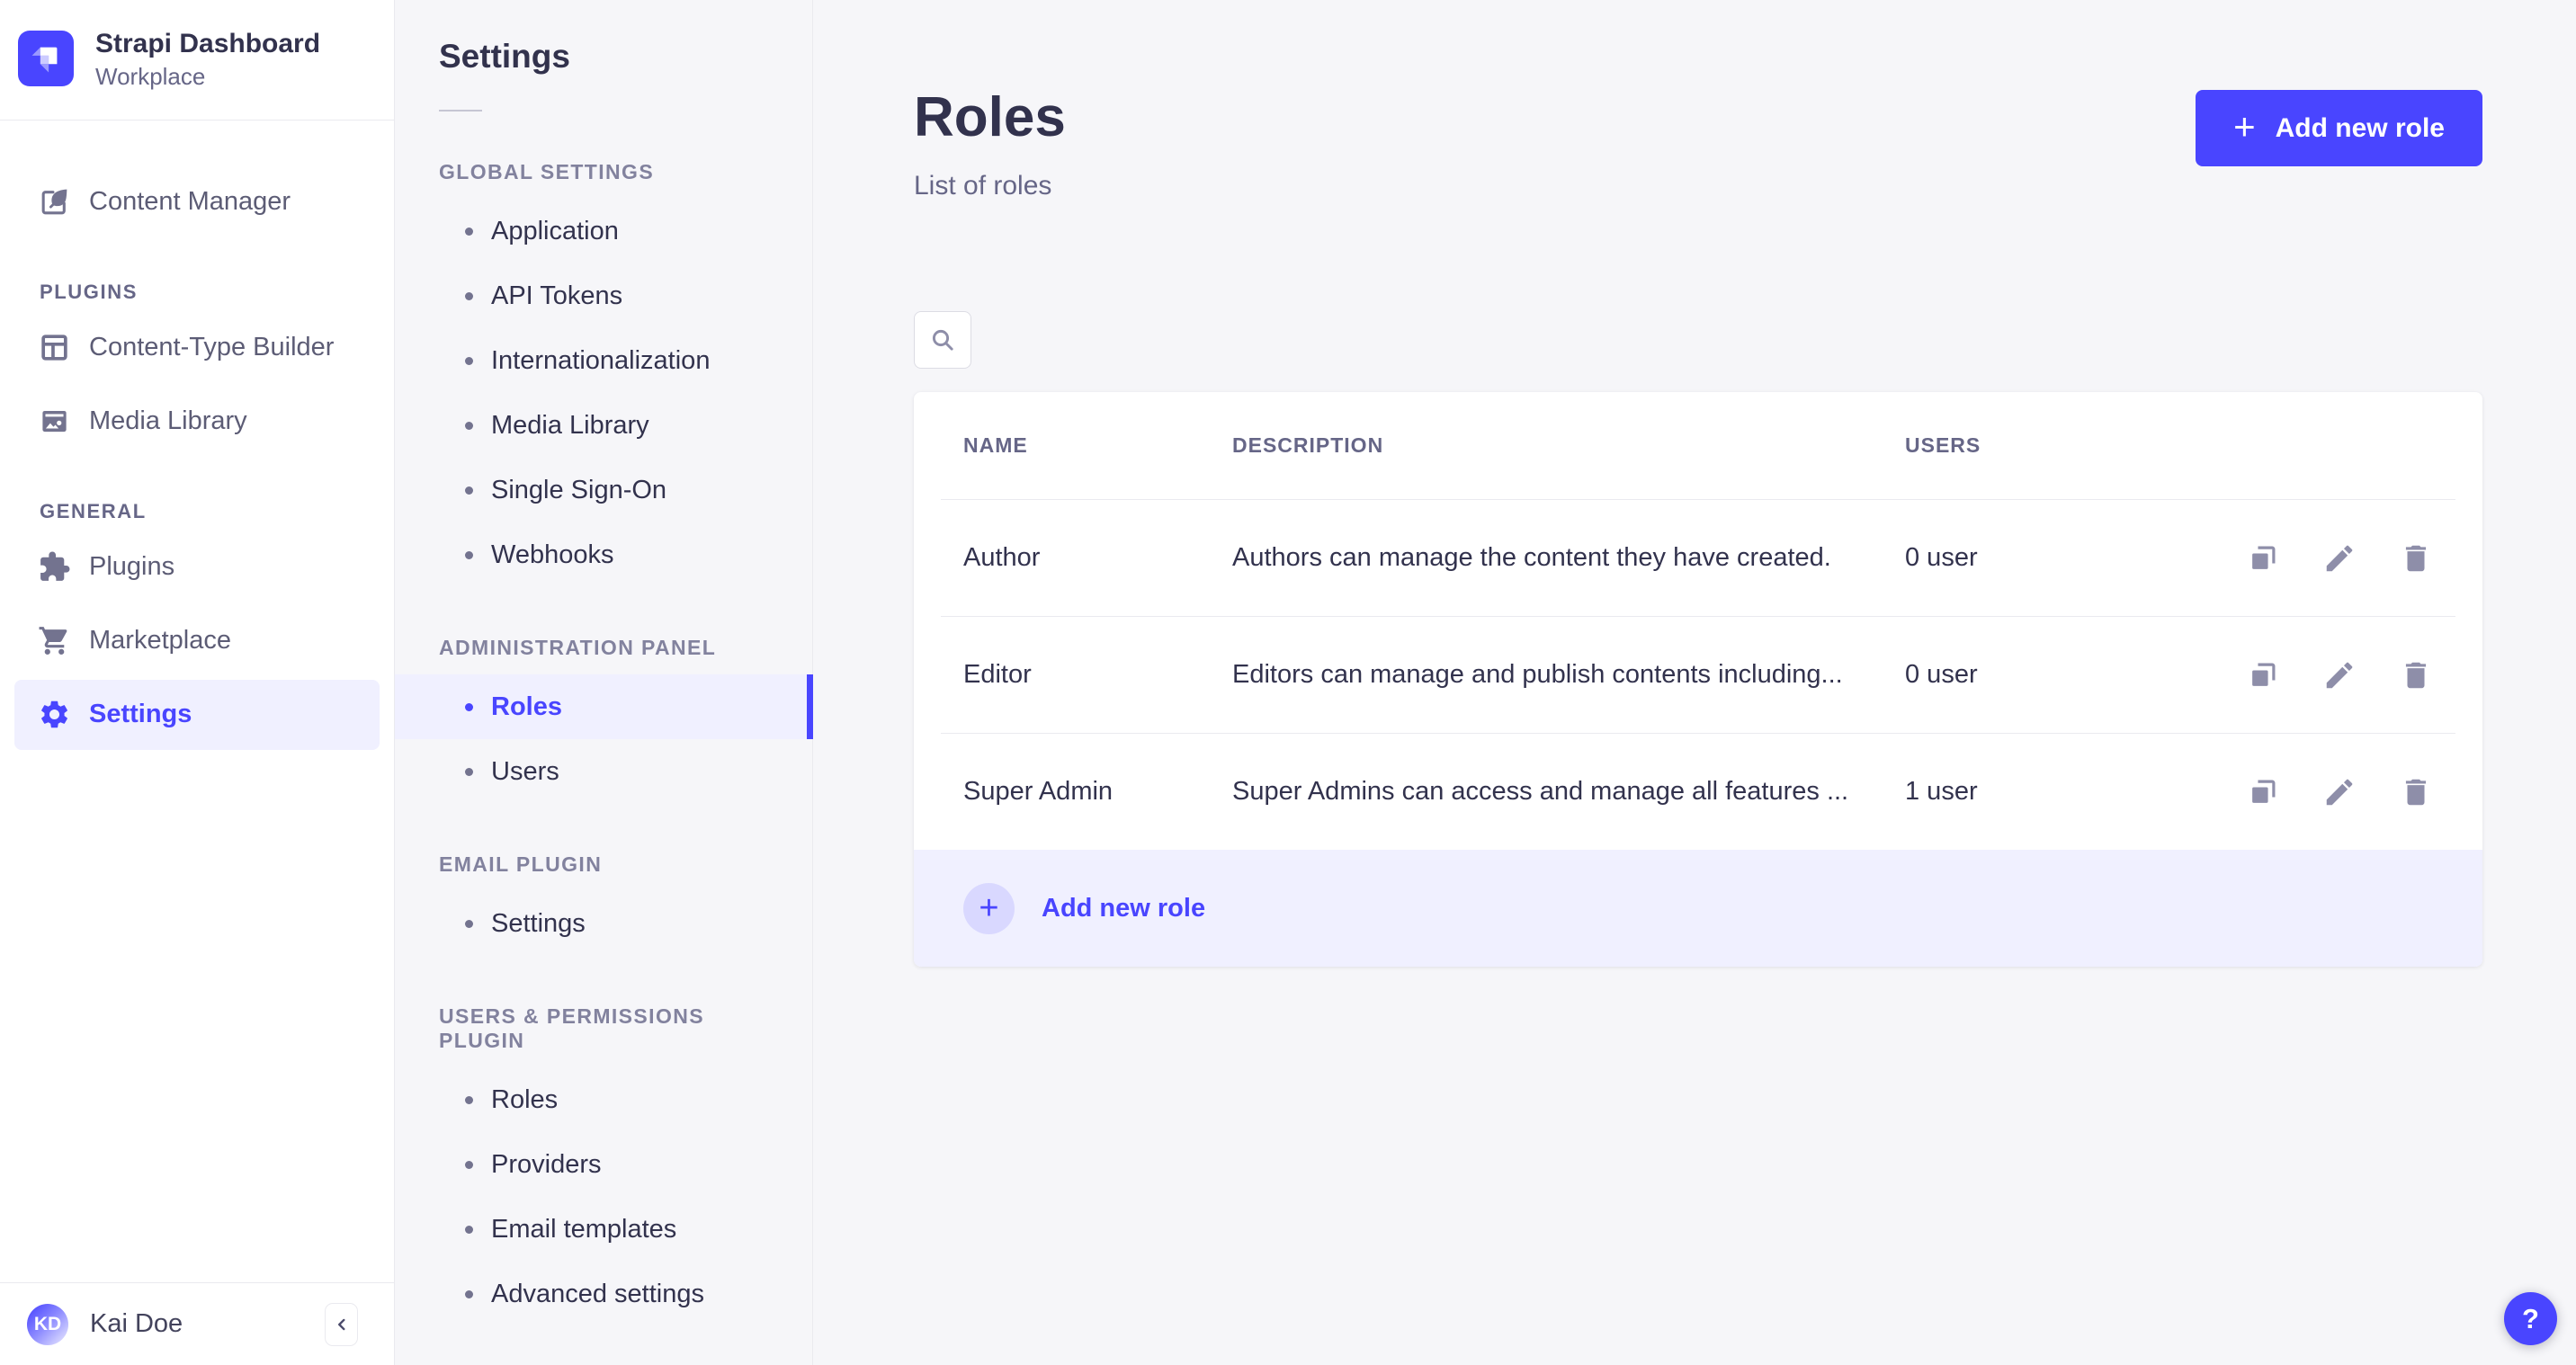 The height and width of the screenshot is (1365, 2576). I want to click on column-header-name: NAME, so click(996, 445).